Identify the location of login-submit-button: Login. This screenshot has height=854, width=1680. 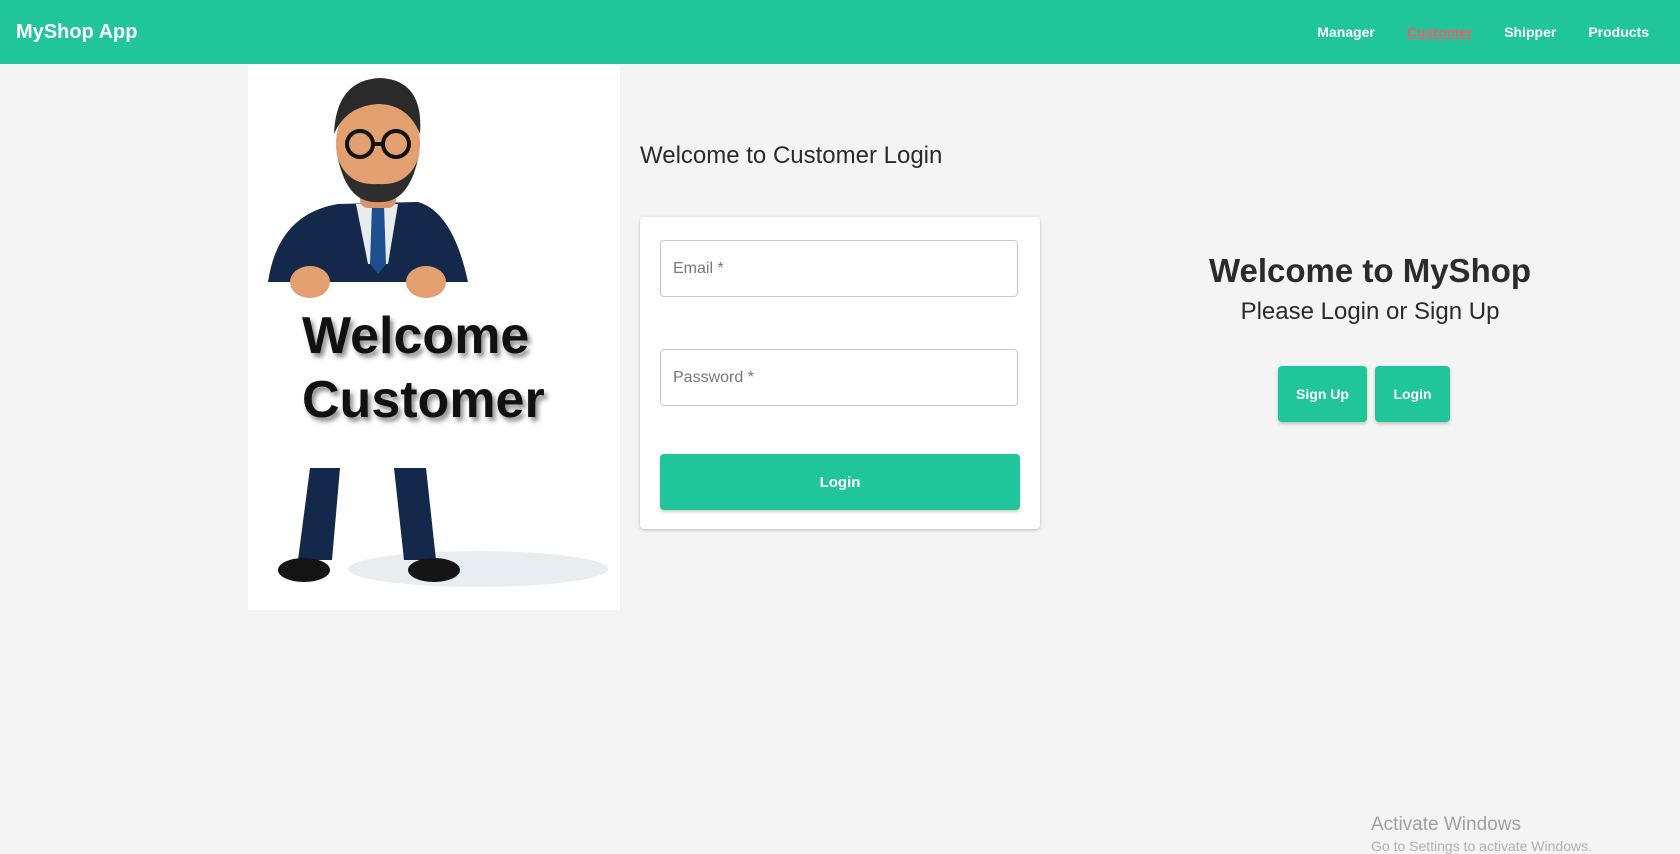
(840, 482).